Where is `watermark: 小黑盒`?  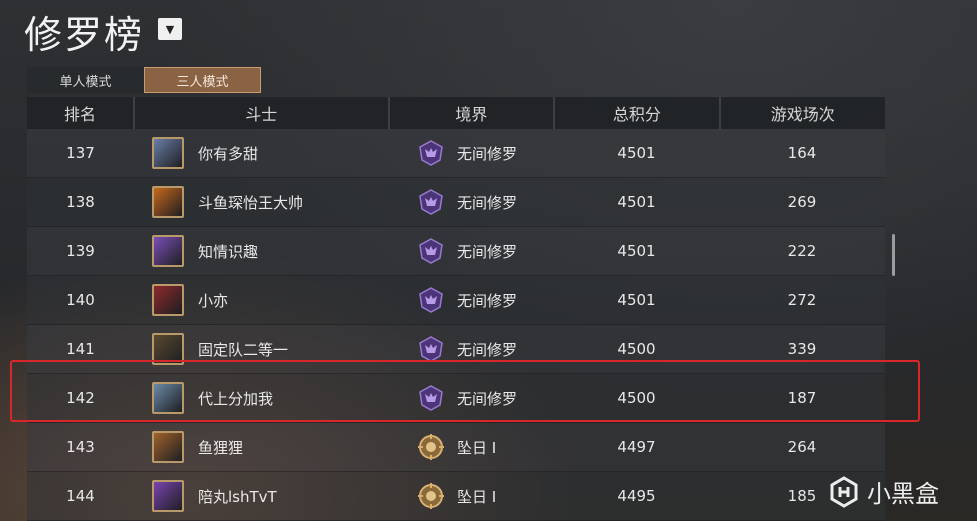 watermark: 小黑盒 is located at coordinates (884, 491).